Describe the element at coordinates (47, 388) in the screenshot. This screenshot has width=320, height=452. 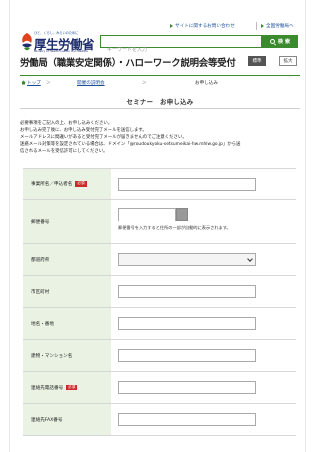
I see `field-label-text: 連絡先電話番号` at that location.